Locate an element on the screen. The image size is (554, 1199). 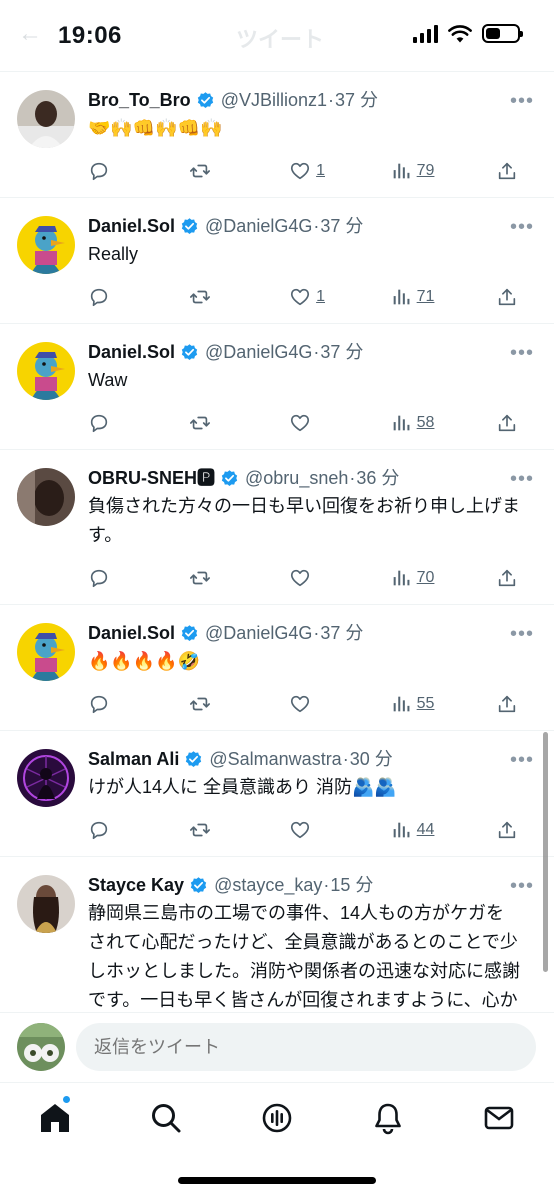
user-name: Stayce Kay is located at coordinates (136, 885).